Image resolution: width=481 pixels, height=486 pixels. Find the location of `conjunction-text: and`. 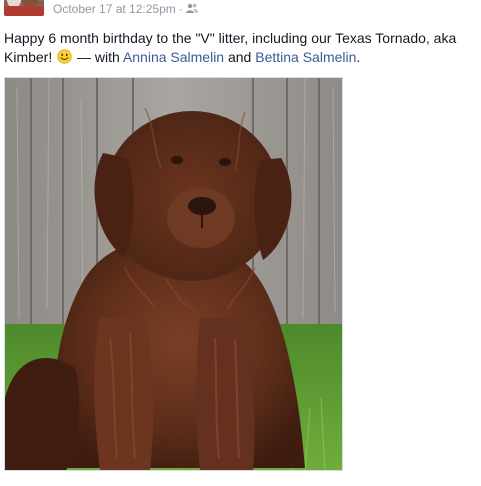

conjunction-text: and is located at coordinates (240, 57).